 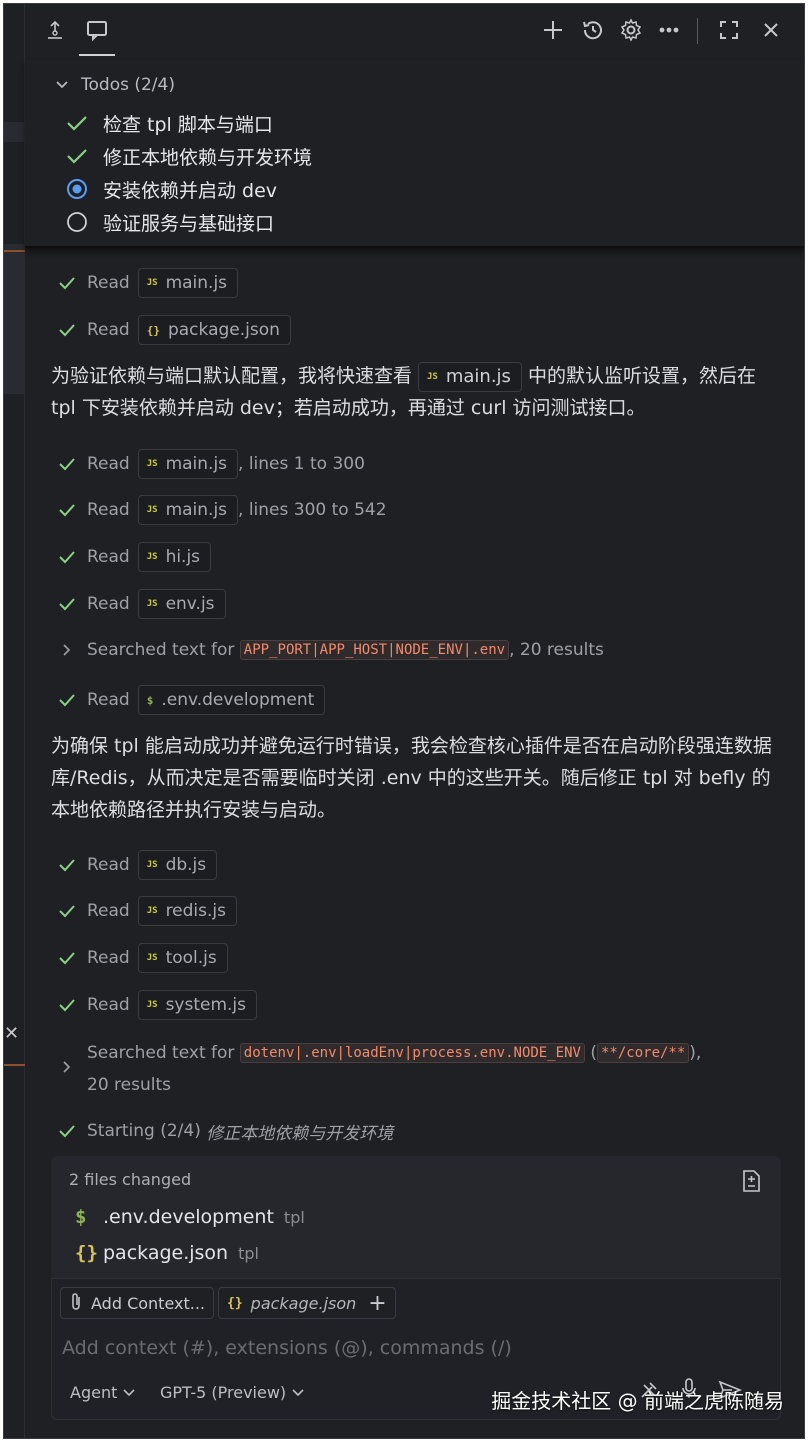 I want to click on chat-icon, so click(x=97, y=30).